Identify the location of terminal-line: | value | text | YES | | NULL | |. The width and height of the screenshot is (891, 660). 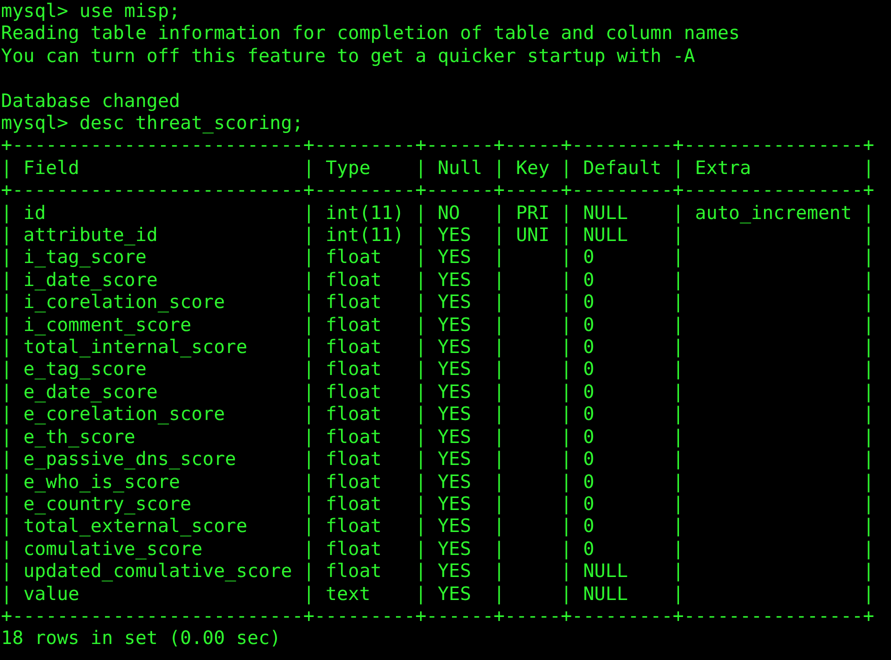
(437, 595).